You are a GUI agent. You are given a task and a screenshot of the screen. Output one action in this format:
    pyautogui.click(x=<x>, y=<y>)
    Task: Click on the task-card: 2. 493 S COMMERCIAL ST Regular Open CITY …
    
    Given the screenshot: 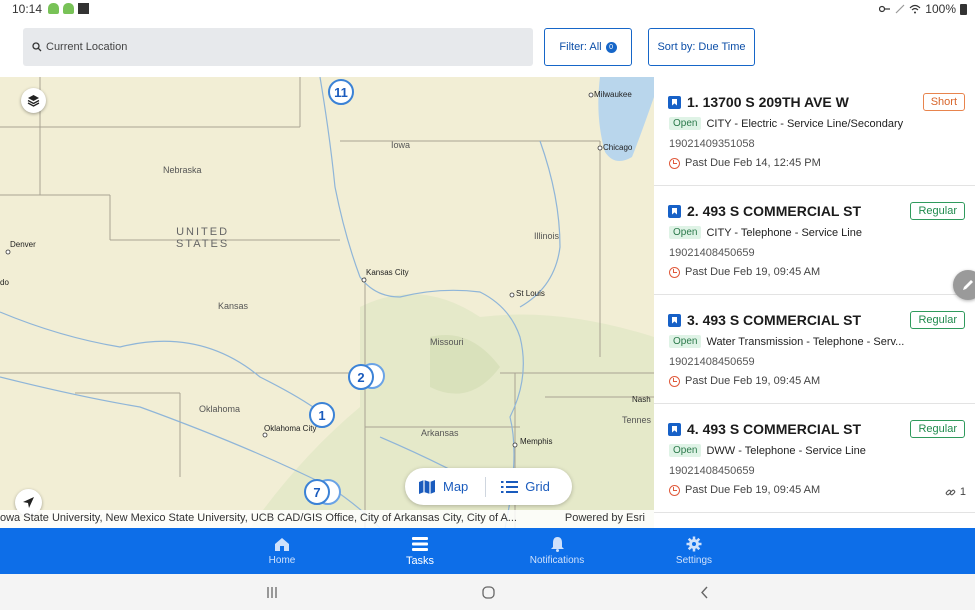 What is the action you would take?
    pyautogui.click(x=814, y=240)
    